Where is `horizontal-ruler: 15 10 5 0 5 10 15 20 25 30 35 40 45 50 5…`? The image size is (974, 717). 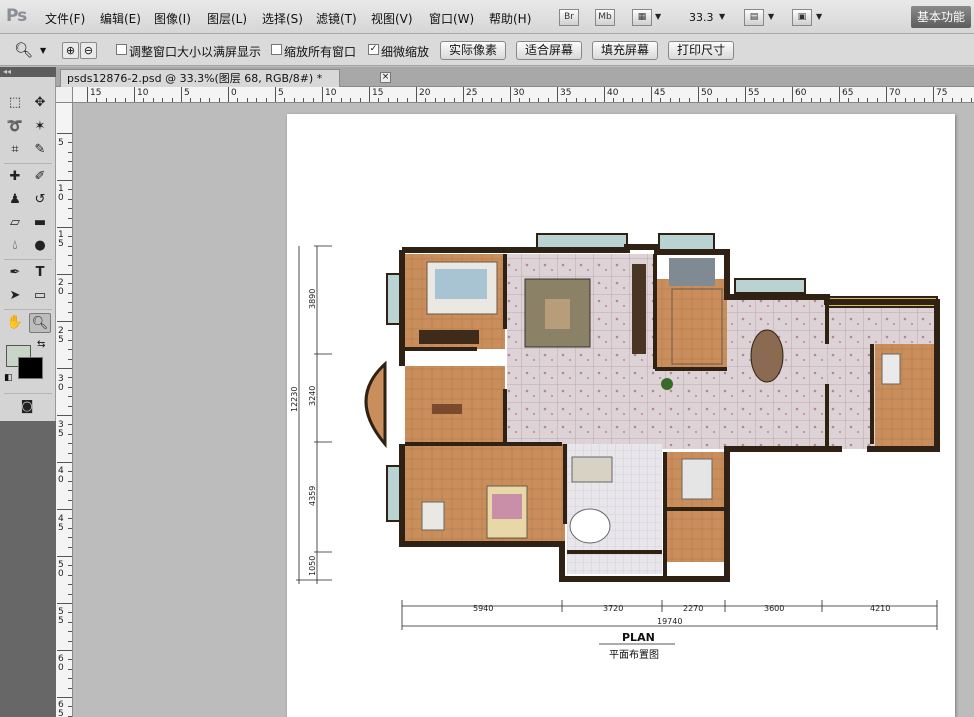
horizontal-ruler: 15 10 5 0 5 10 15 20 25 30 35 40 45 50 5… is located at coordinates (523, 95).